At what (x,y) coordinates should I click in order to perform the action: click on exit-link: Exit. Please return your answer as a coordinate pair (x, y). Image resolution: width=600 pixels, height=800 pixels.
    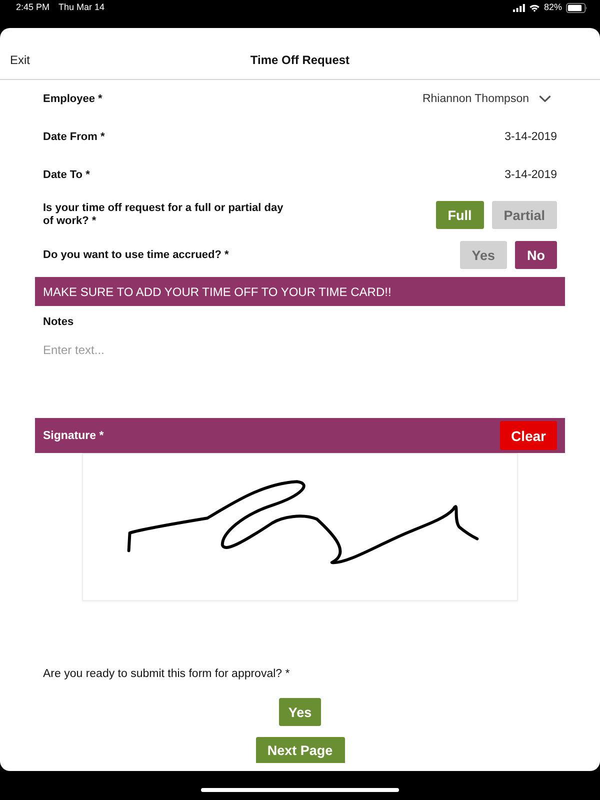
    Looking at the image, I should click on (20, 60).